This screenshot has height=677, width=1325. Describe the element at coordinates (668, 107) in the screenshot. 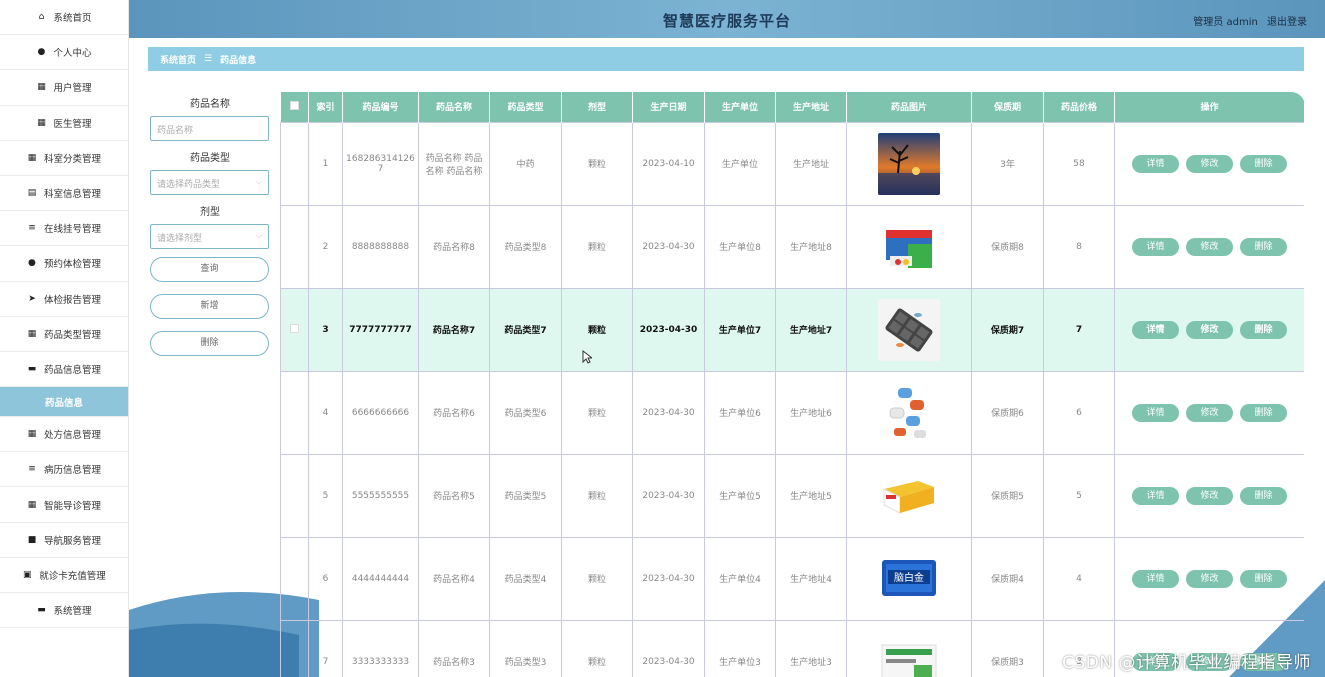

I see `column-header: 生产日期` at that location.